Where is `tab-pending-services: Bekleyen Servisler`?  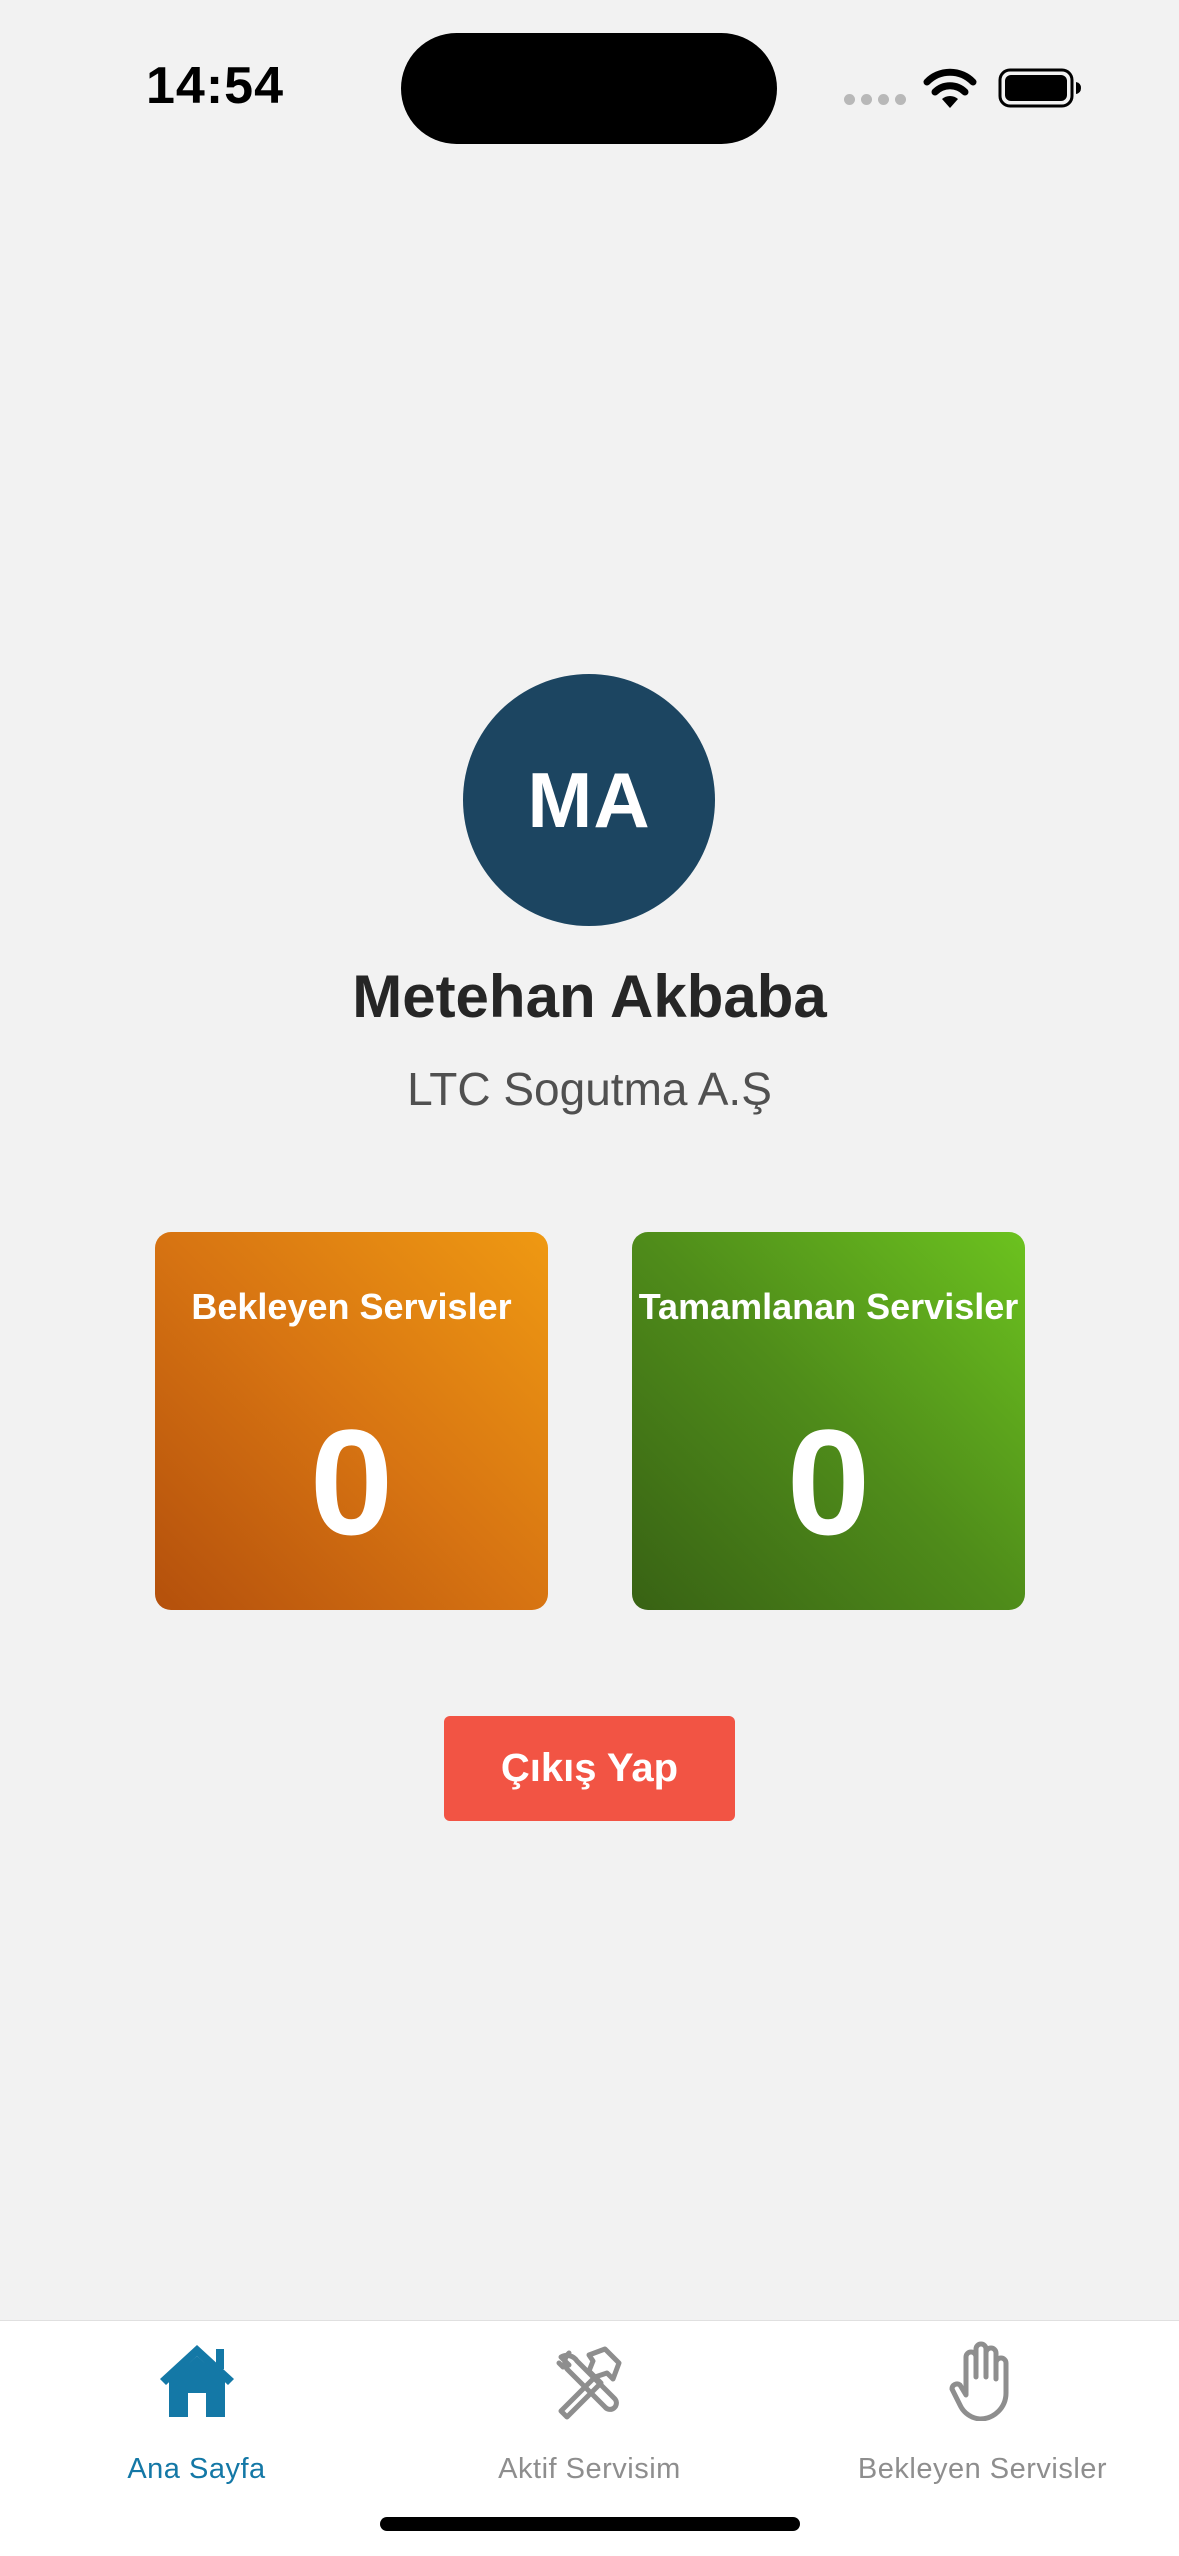
tab-pending-services: Bekleyen Servisler is located at coordinates (982, 2414).